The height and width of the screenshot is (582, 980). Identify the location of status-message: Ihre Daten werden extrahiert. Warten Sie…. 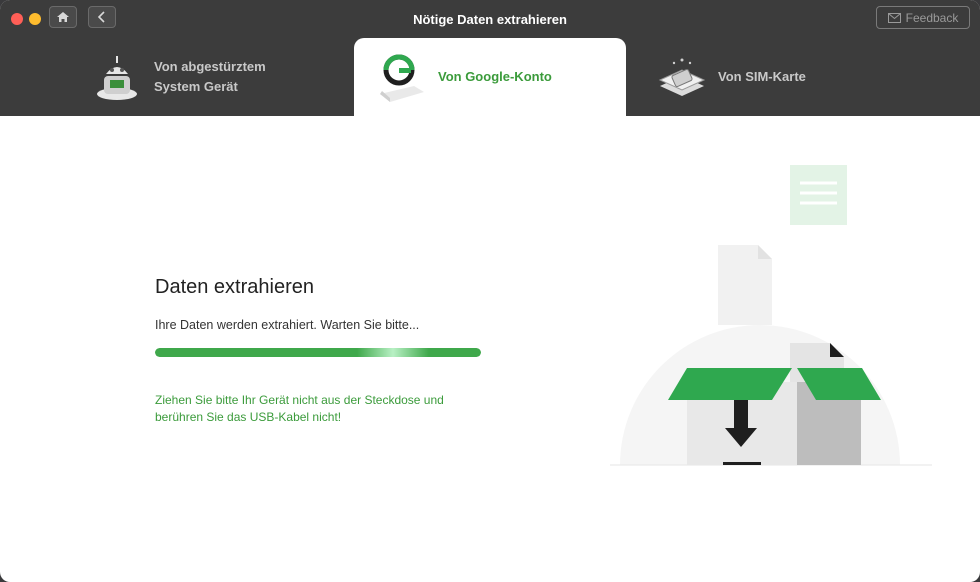
(287, 325).